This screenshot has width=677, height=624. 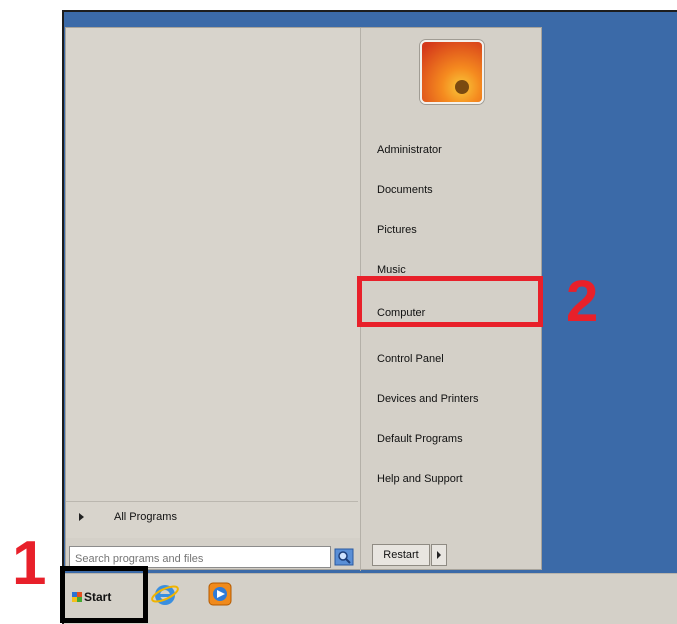 I want to click on computer-highlight-box, so click(x=450, y=301).